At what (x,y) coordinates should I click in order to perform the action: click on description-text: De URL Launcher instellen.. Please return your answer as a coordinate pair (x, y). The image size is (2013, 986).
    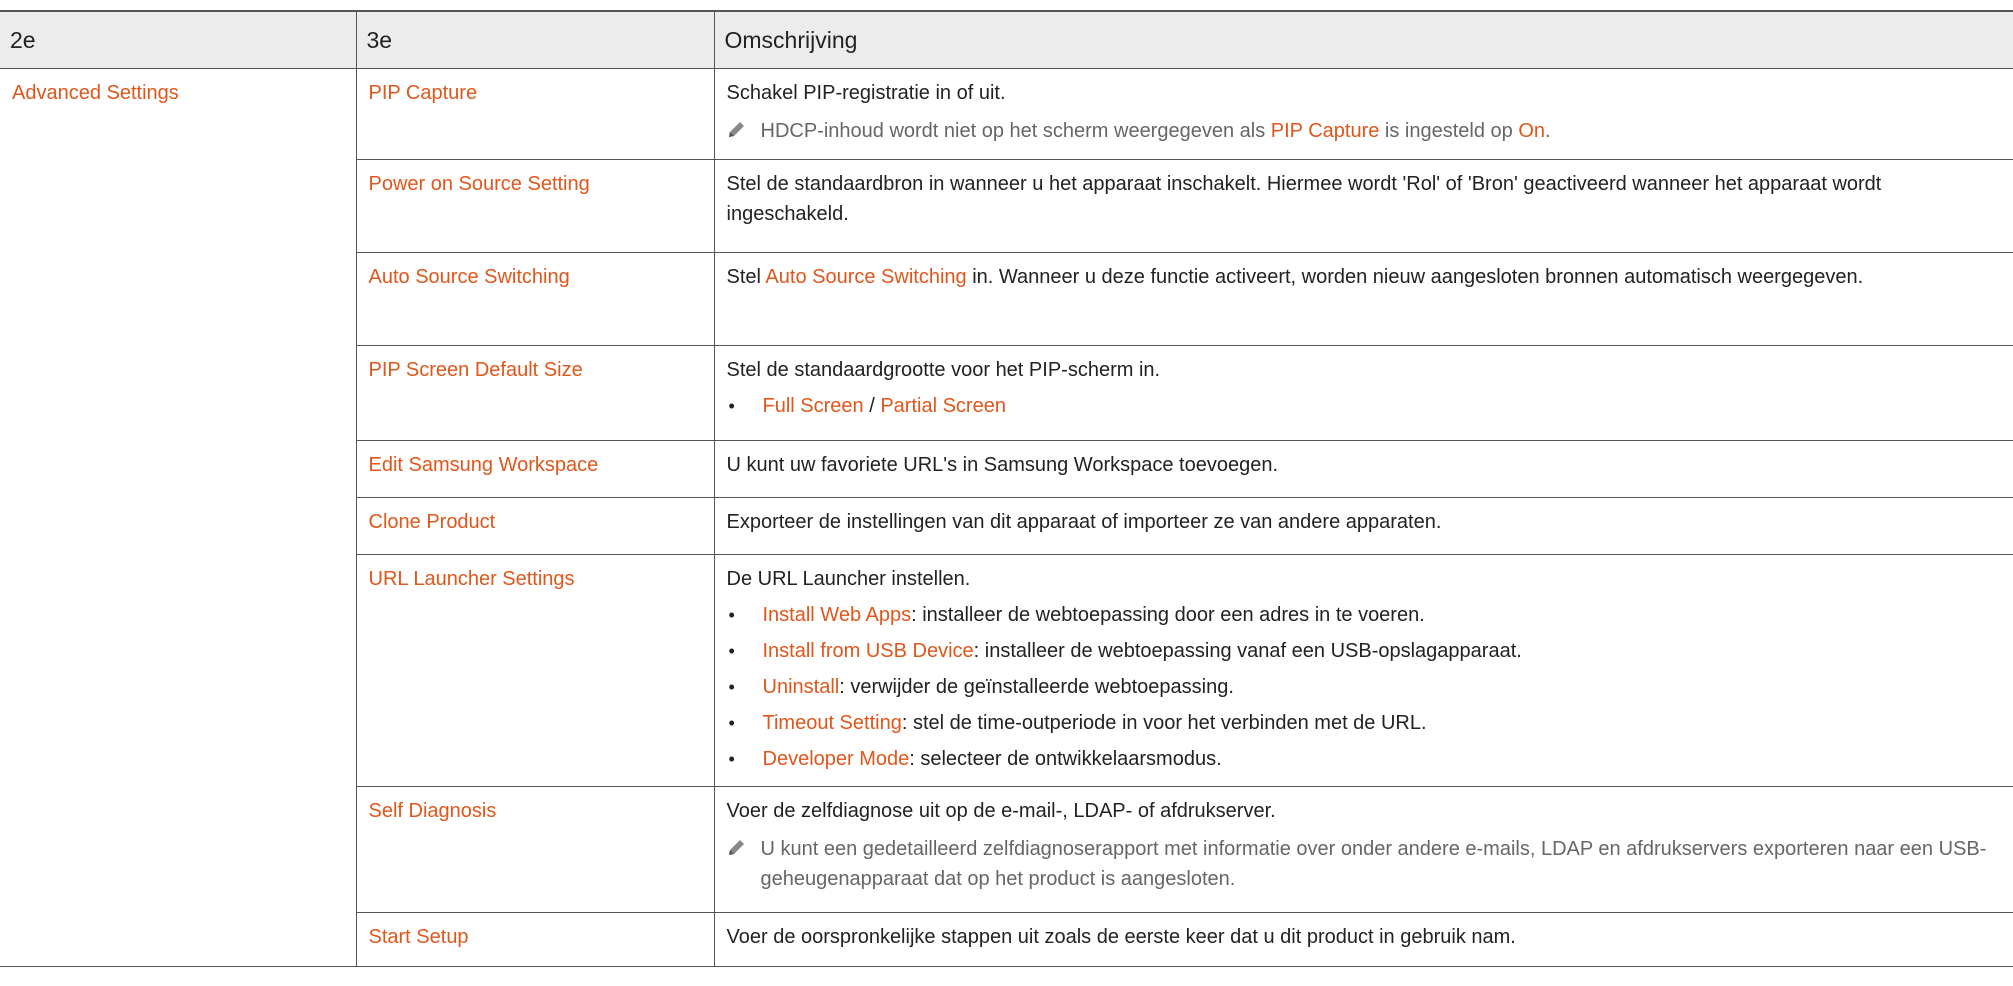
    Looking at the image, I should click on (848, 579).